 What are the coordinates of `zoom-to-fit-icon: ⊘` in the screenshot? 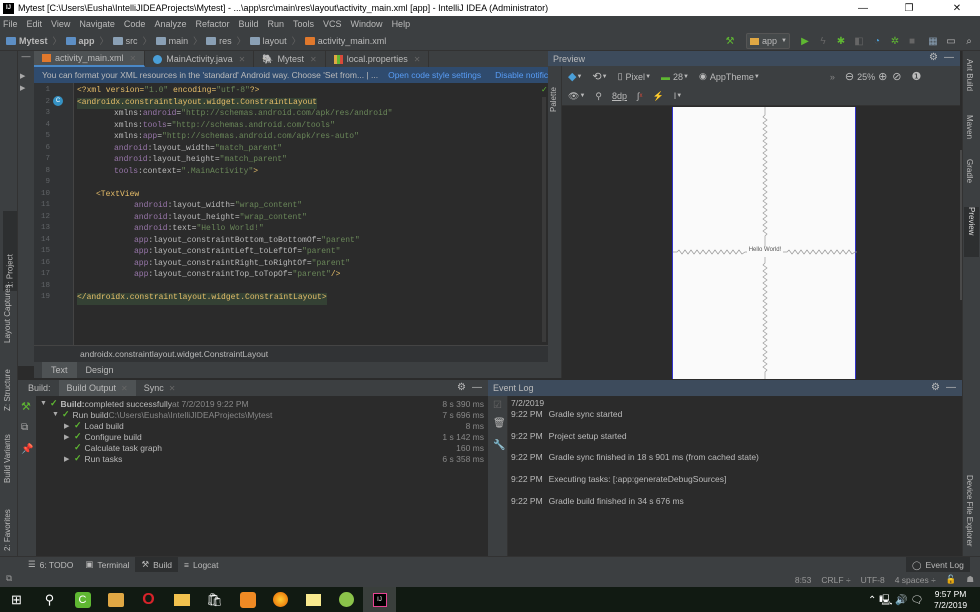 It's located at (896, 76).